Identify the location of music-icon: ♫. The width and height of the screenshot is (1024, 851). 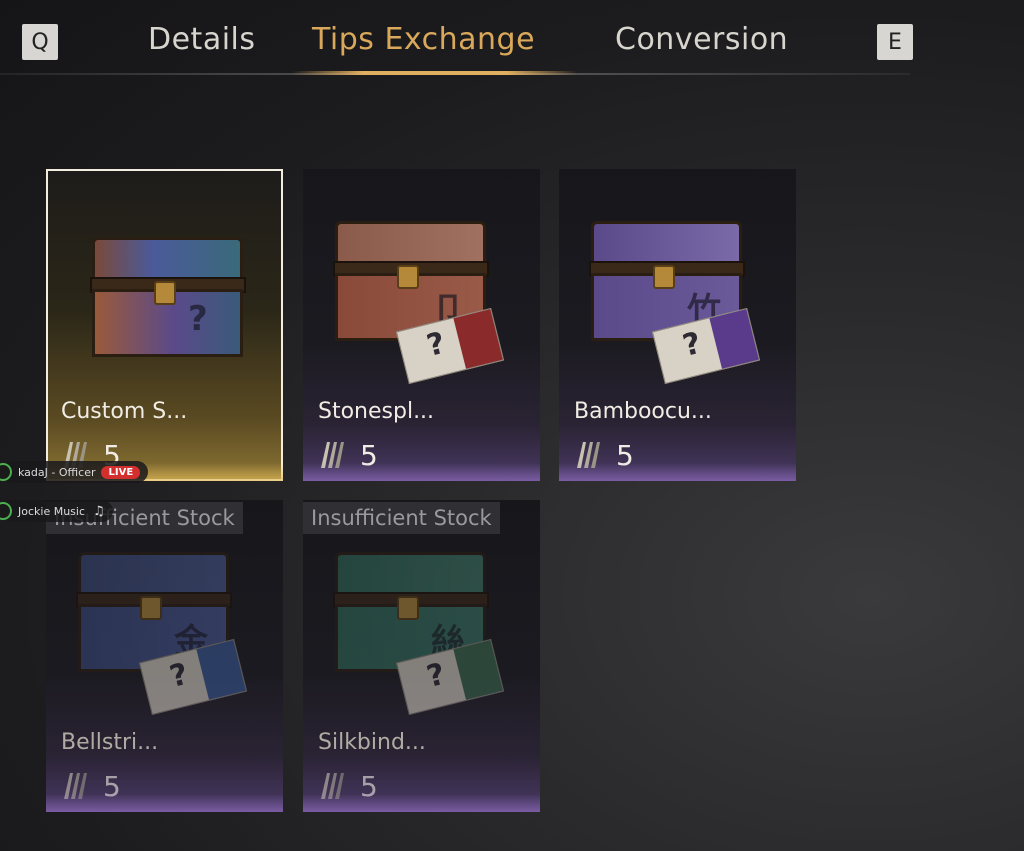
(99, 511).